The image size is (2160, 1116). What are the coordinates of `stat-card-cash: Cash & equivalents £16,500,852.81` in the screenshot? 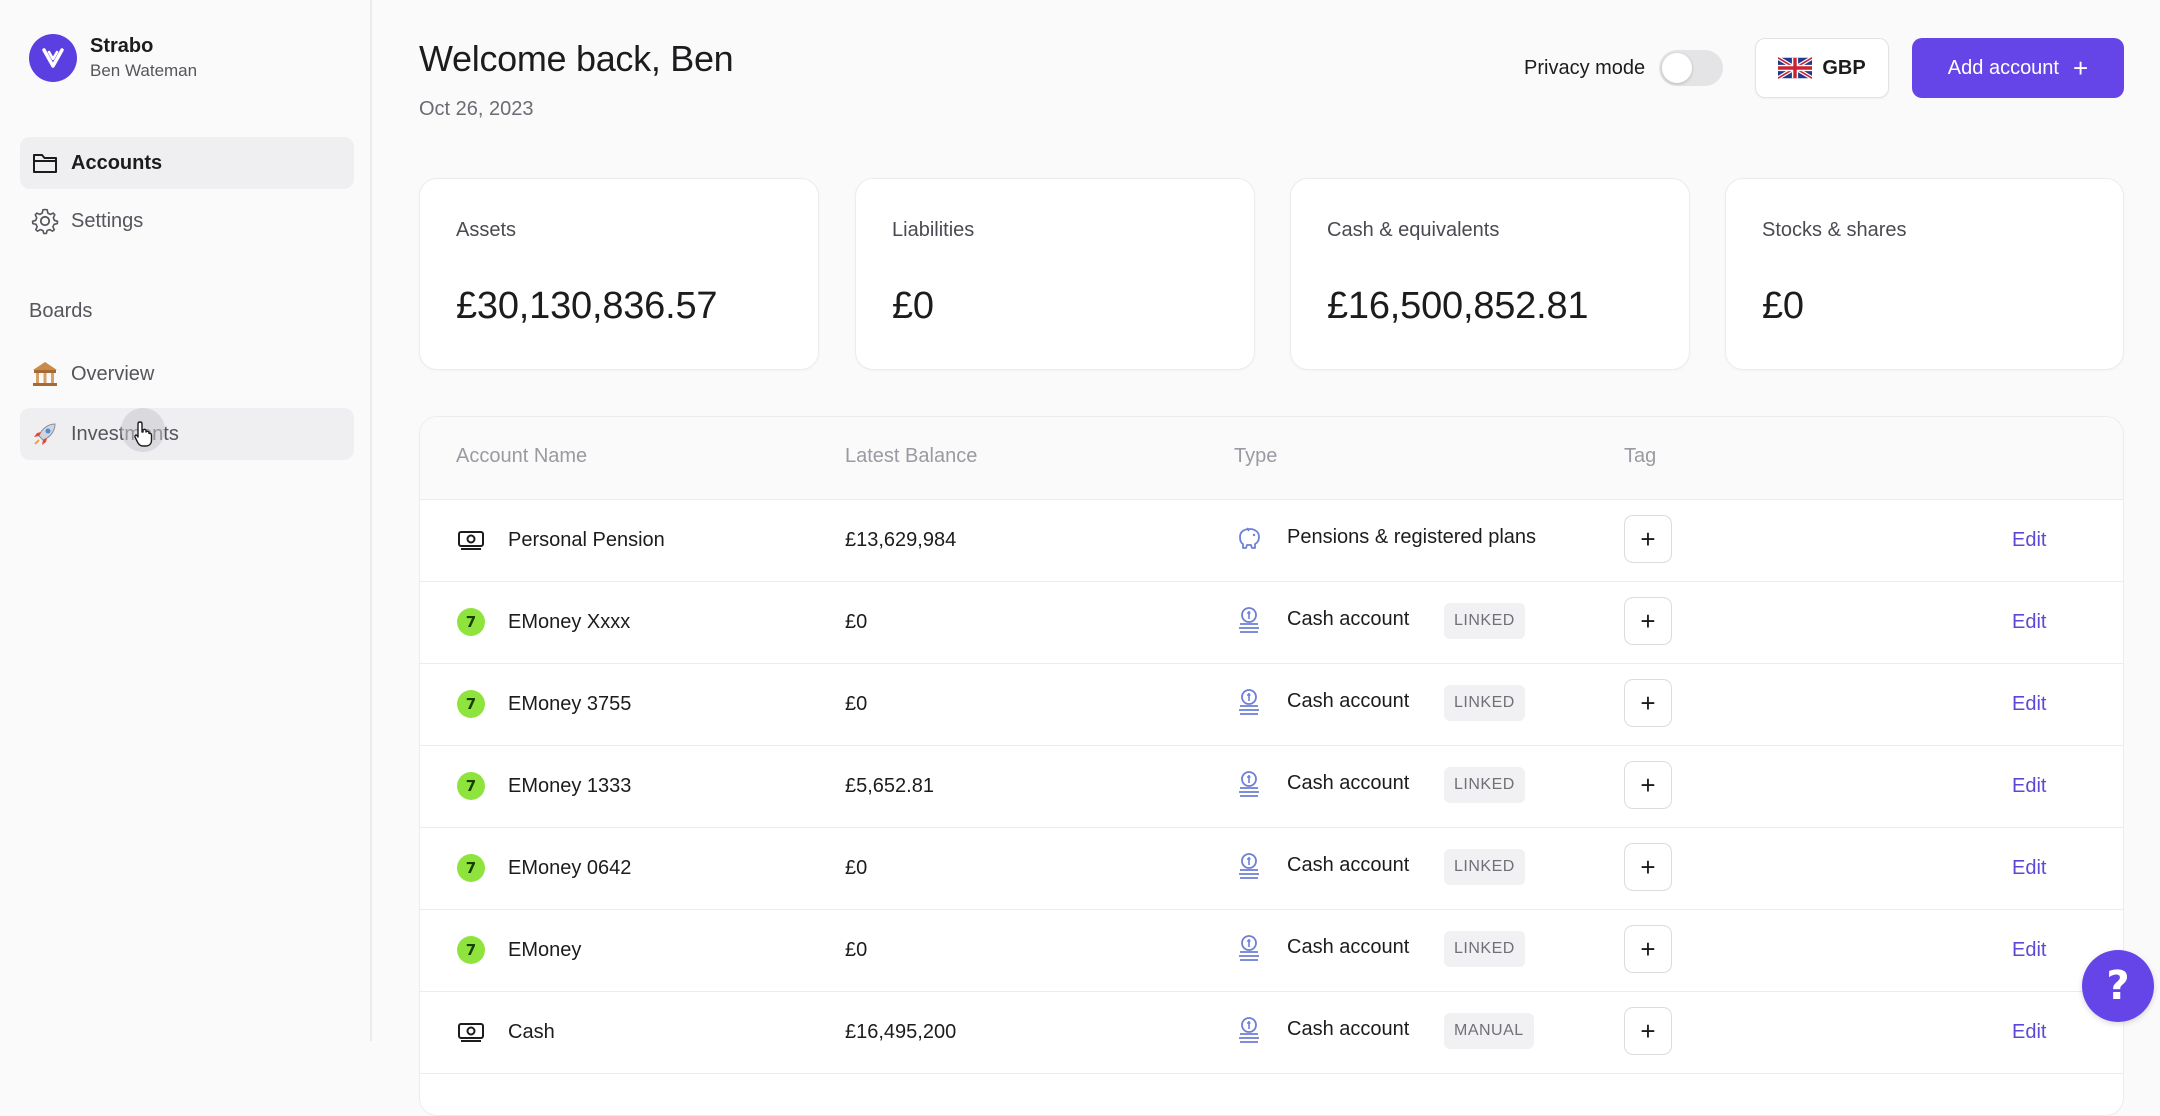 It's located at (1490, 274).